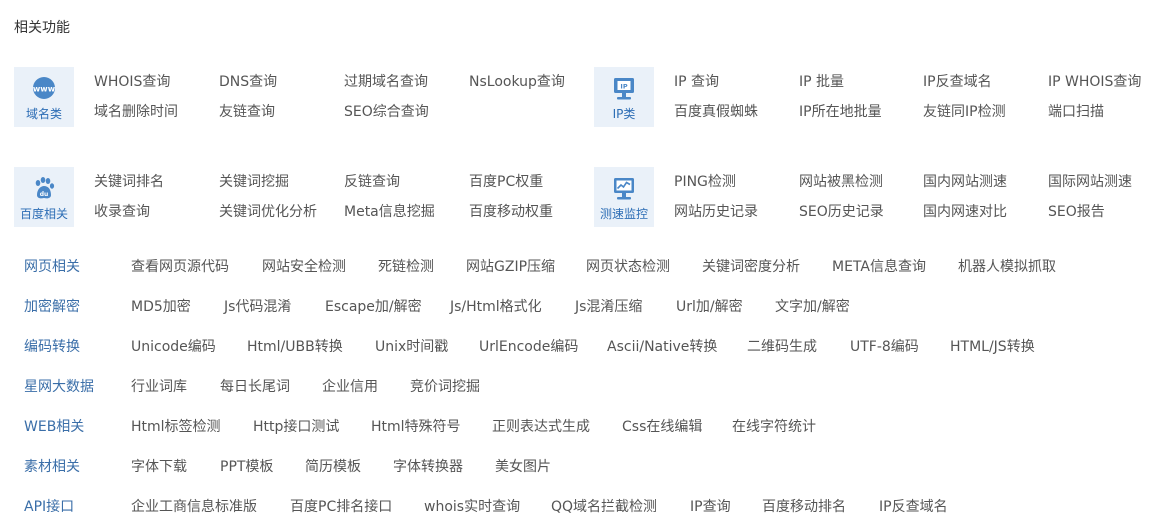 The height and width of the screenshot is (528, 1150). What do you see at coordinates (389, 212) in the screenshot?
I see `link-meta-mining: Meta信息挖掘` at bounding box center [389, 212].